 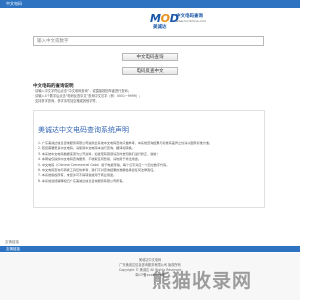 I want to click on title-bar-text: 中文电码, so click(x=14, y=3).